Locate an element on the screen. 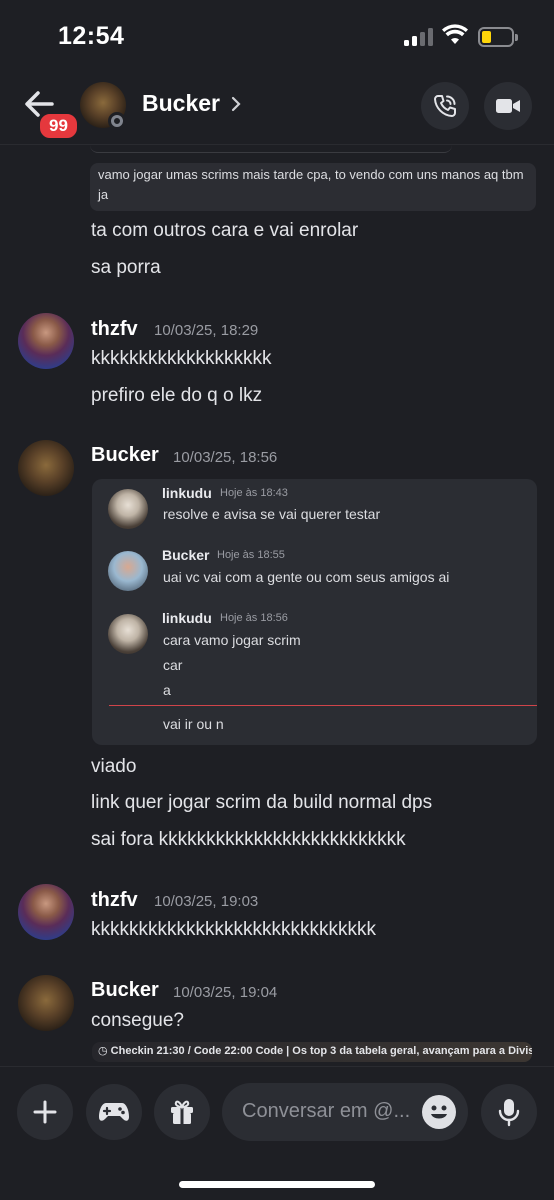 The height and width of the screenshot is (1200, 554). microphone-icon is located at coordinates (509, 1113).